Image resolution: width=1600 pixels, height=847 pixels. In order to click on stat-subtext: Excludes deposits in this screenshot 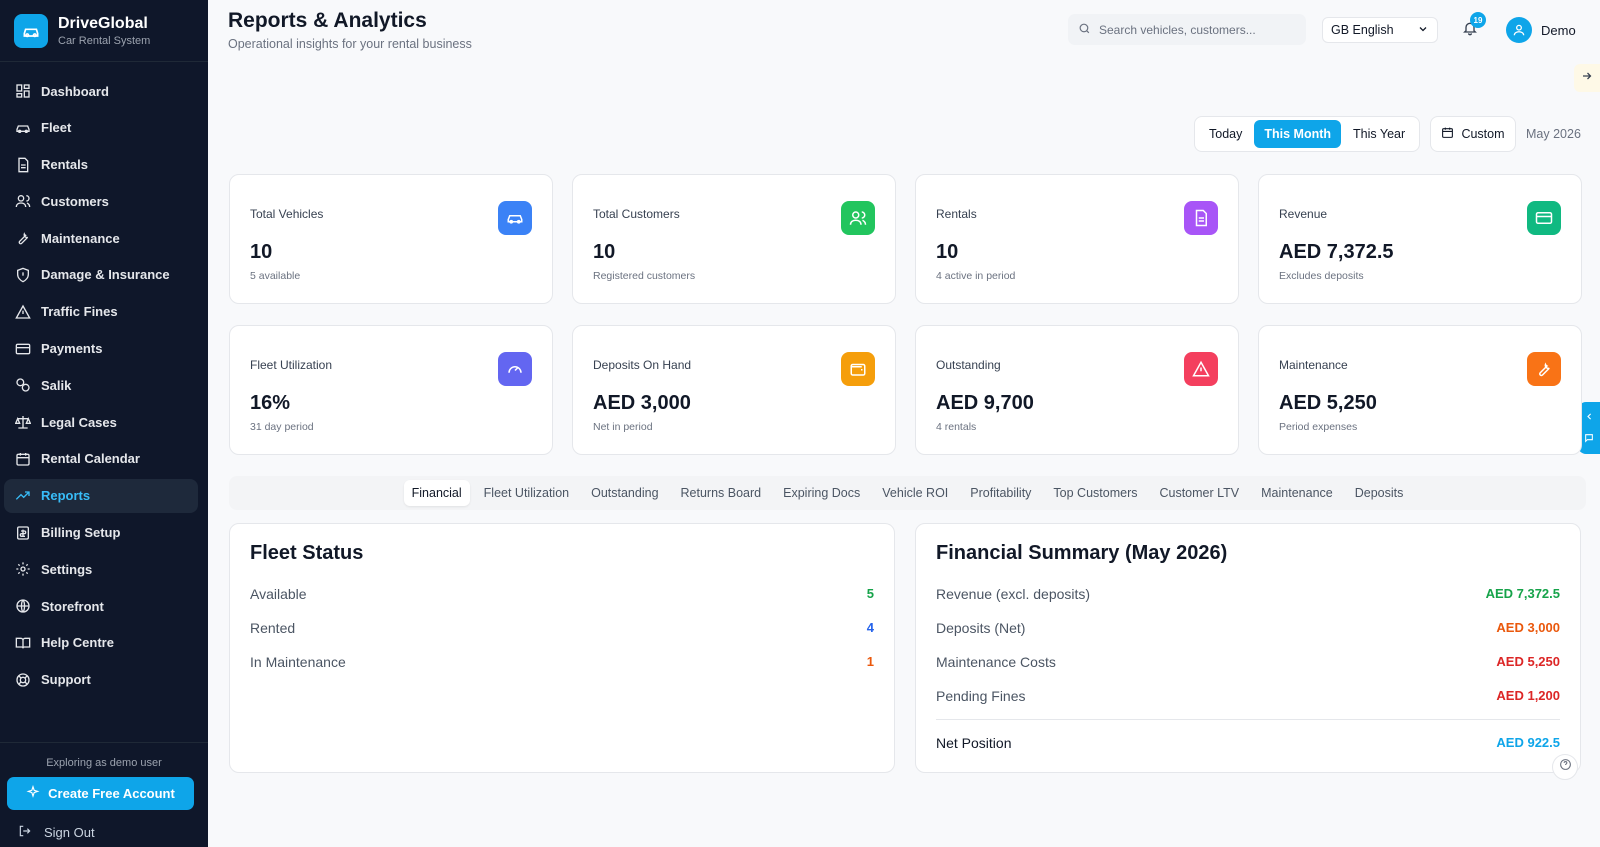, I will do `click(1321, 276)`.